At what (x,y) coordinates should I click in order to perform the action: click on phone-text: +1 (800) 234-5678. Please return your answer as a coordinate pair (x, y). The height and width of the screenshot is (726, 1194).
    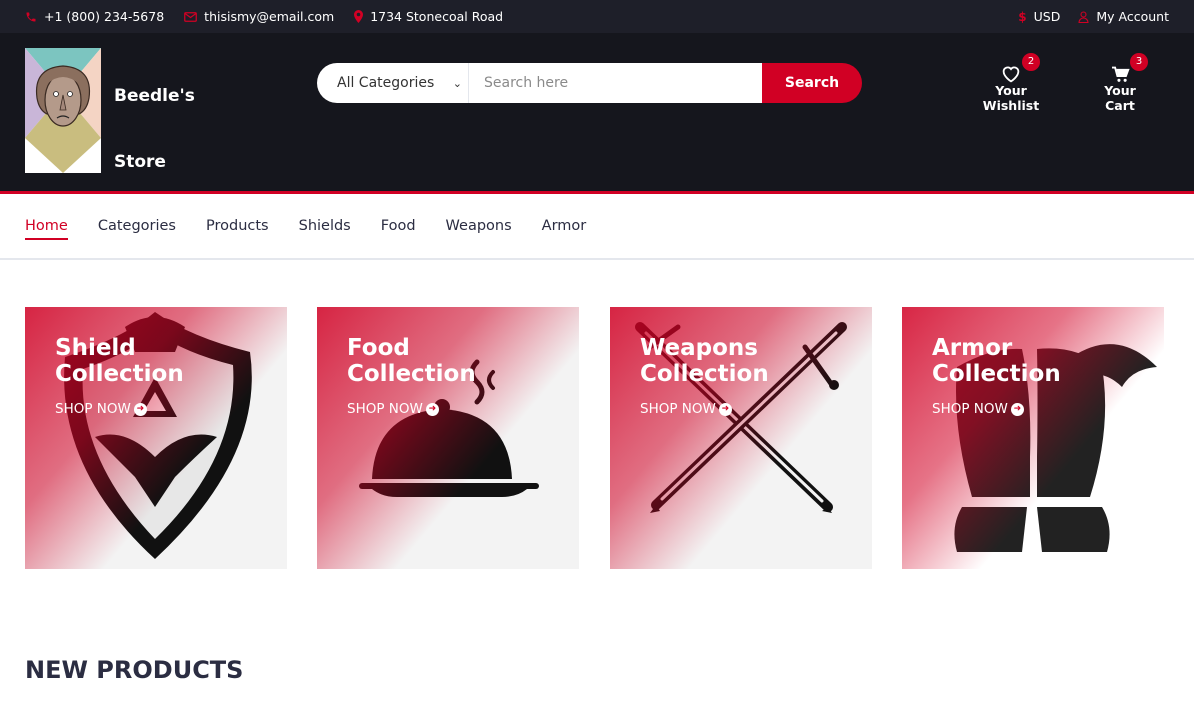
    Looking at the image, I should click on (104, 16).